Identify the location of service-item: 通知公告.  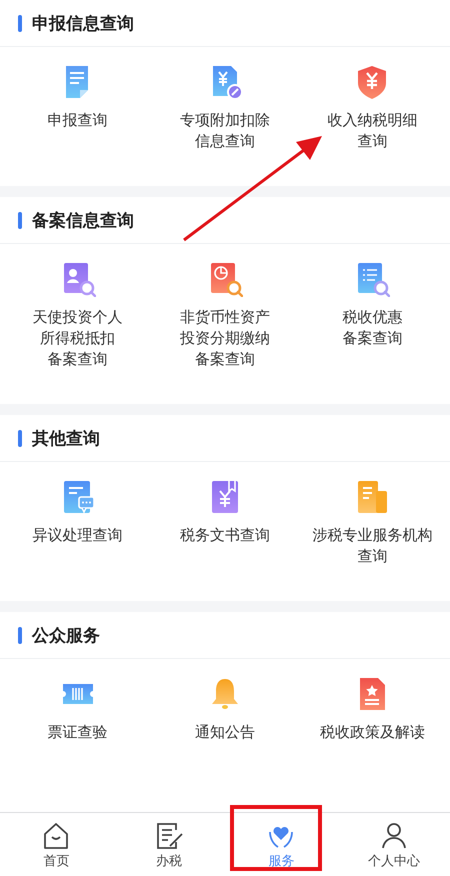
(224, 709).